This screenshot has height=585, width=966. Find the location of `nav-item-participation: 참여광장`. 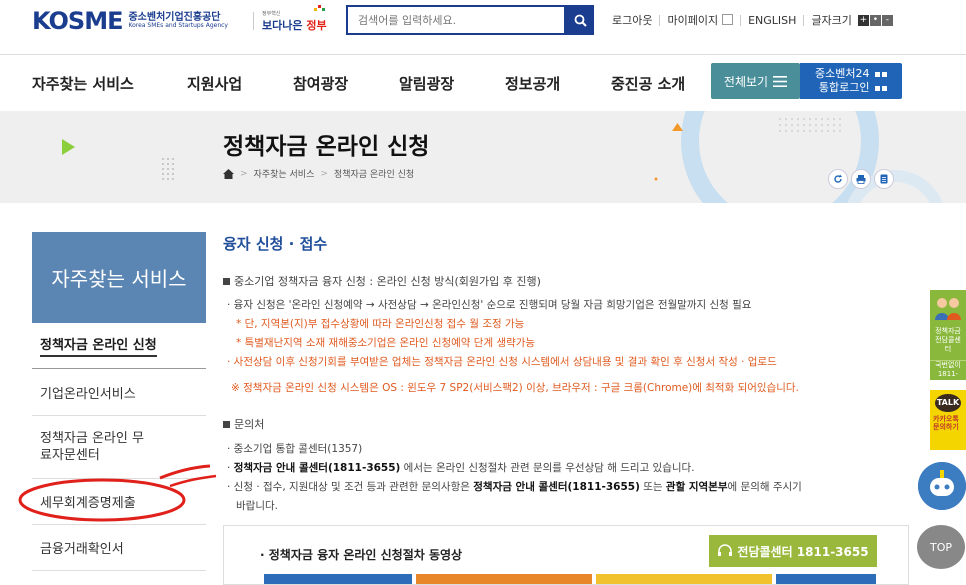

nav-item-participation: 참여광장 is located at coordinates (320, 83).